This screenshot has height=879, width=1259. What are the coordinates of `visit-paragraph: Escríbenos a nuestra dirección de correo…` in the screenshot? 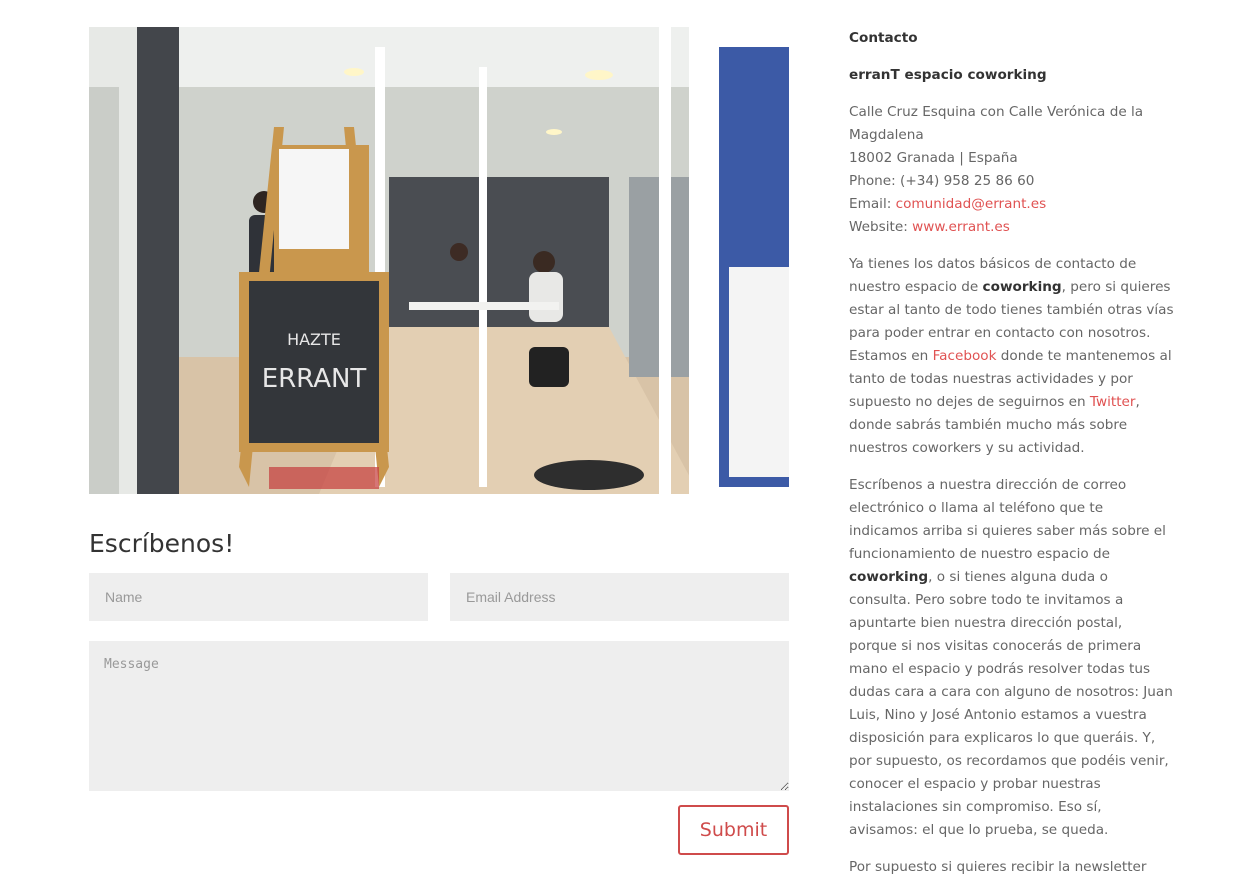 It's located at (1011, 658).